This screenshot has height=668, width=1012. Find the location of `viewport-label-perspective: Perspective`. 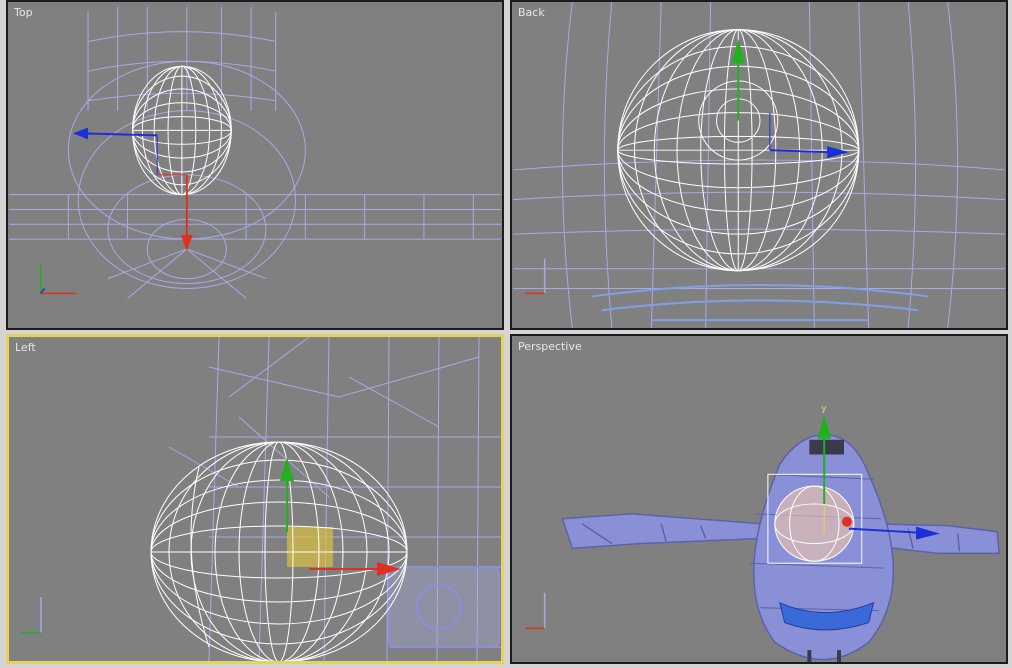

viewport-label-perspective: Perspective is located at coordinates (550, 346).